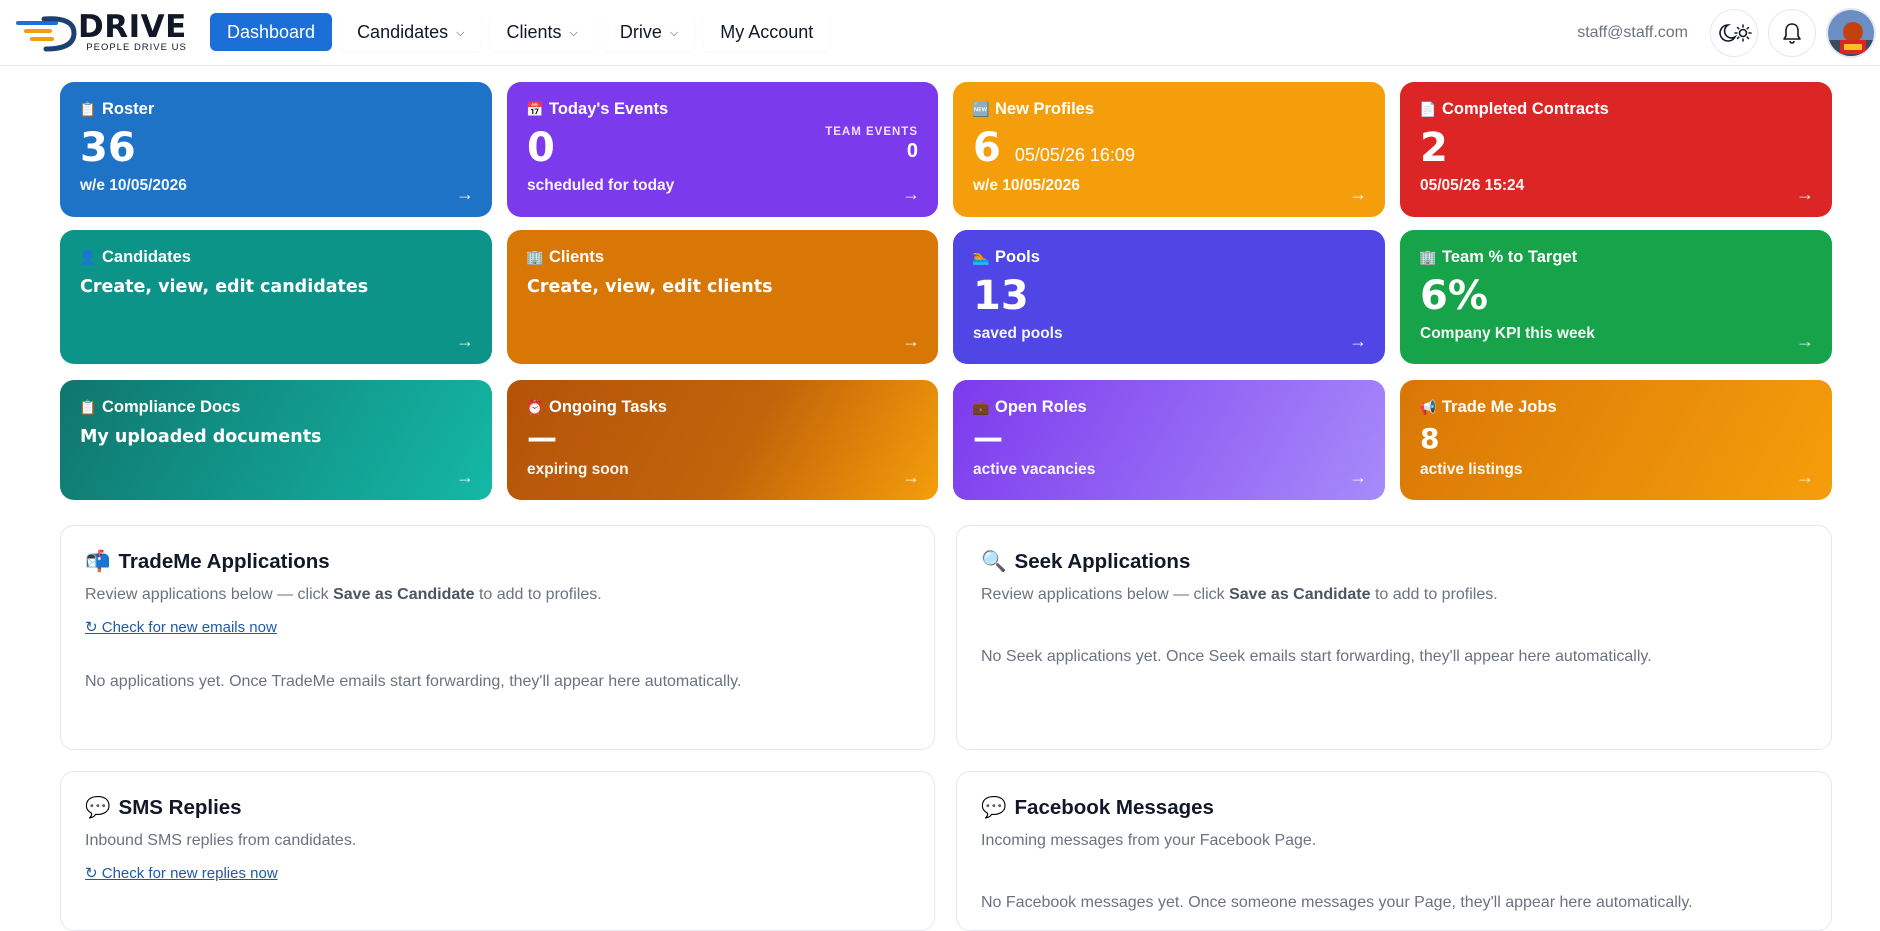  What do you see at coordinates (146, 257) in the screenshot?
I see `candidates-title: Candidates` at bounding box center [146, 257].